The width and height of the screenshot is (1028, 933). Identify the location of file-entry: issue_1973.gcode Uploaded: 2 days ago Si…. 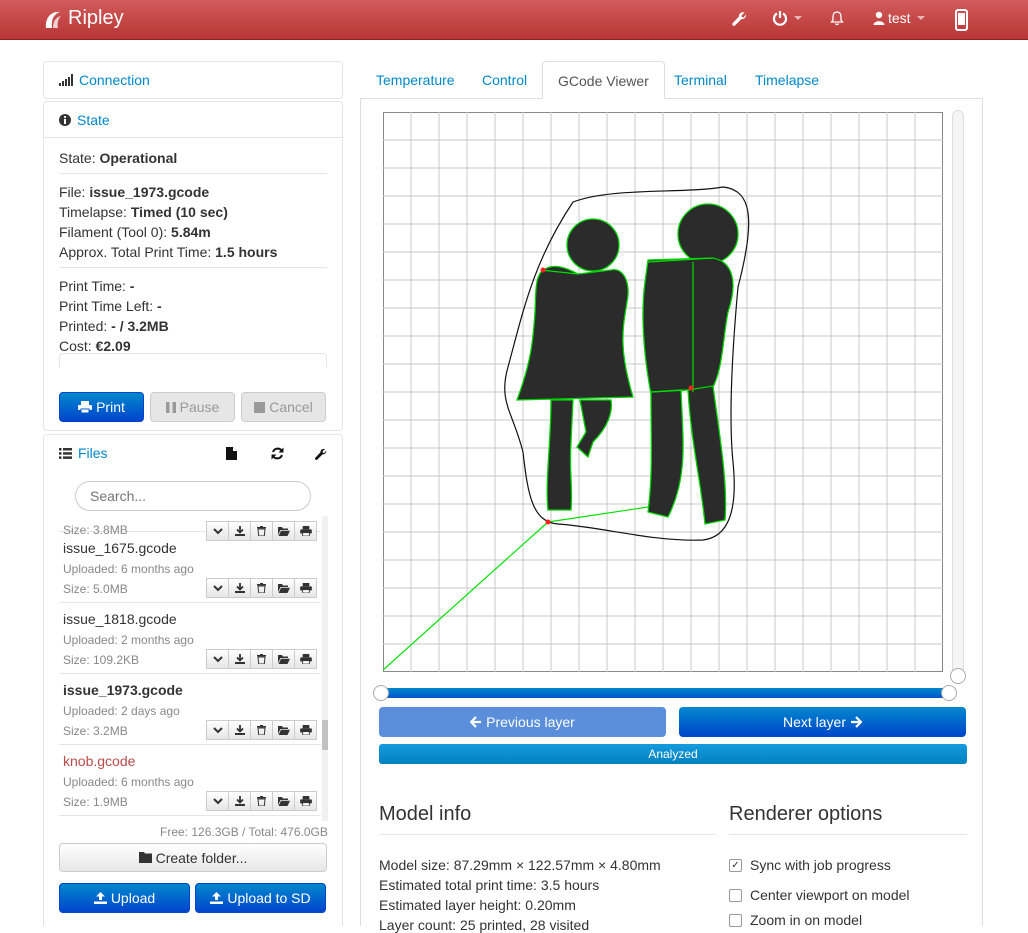
(190, 709).